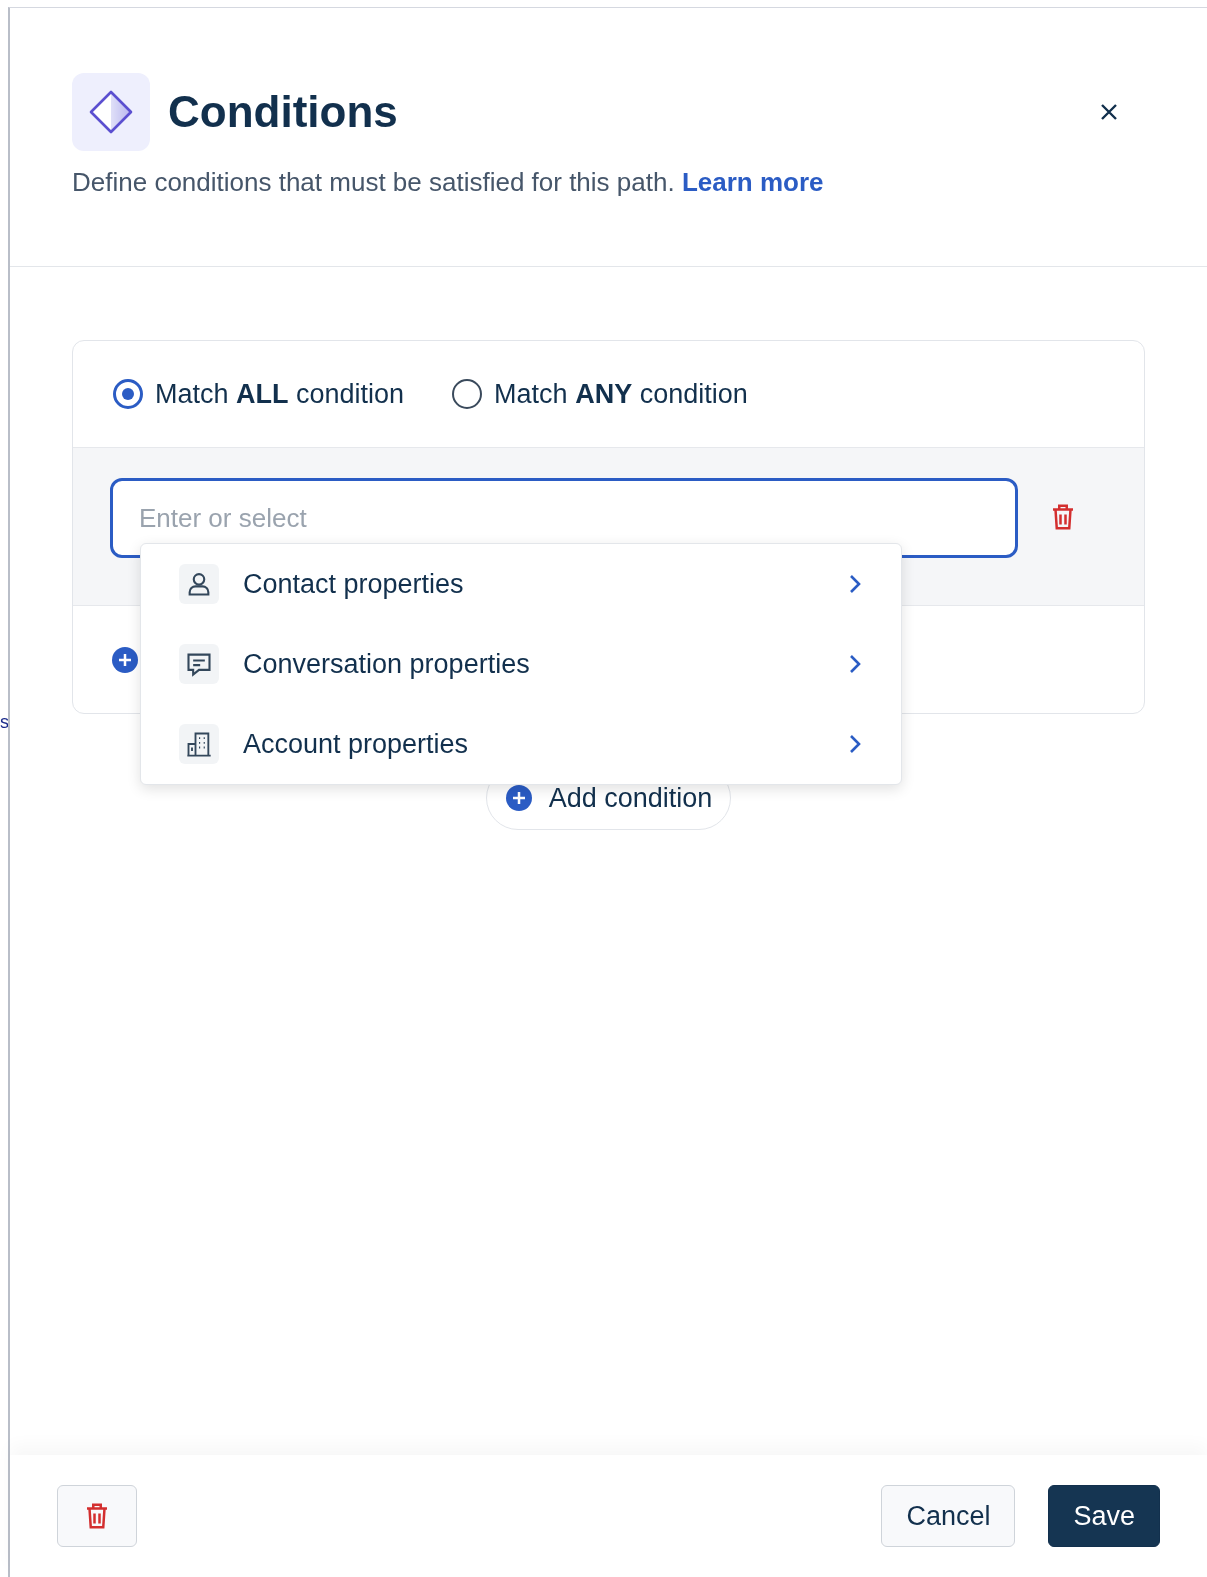 The image size is (1207, 1577). I want to click on match-radio: Match ANY condition, so click(600, 394).